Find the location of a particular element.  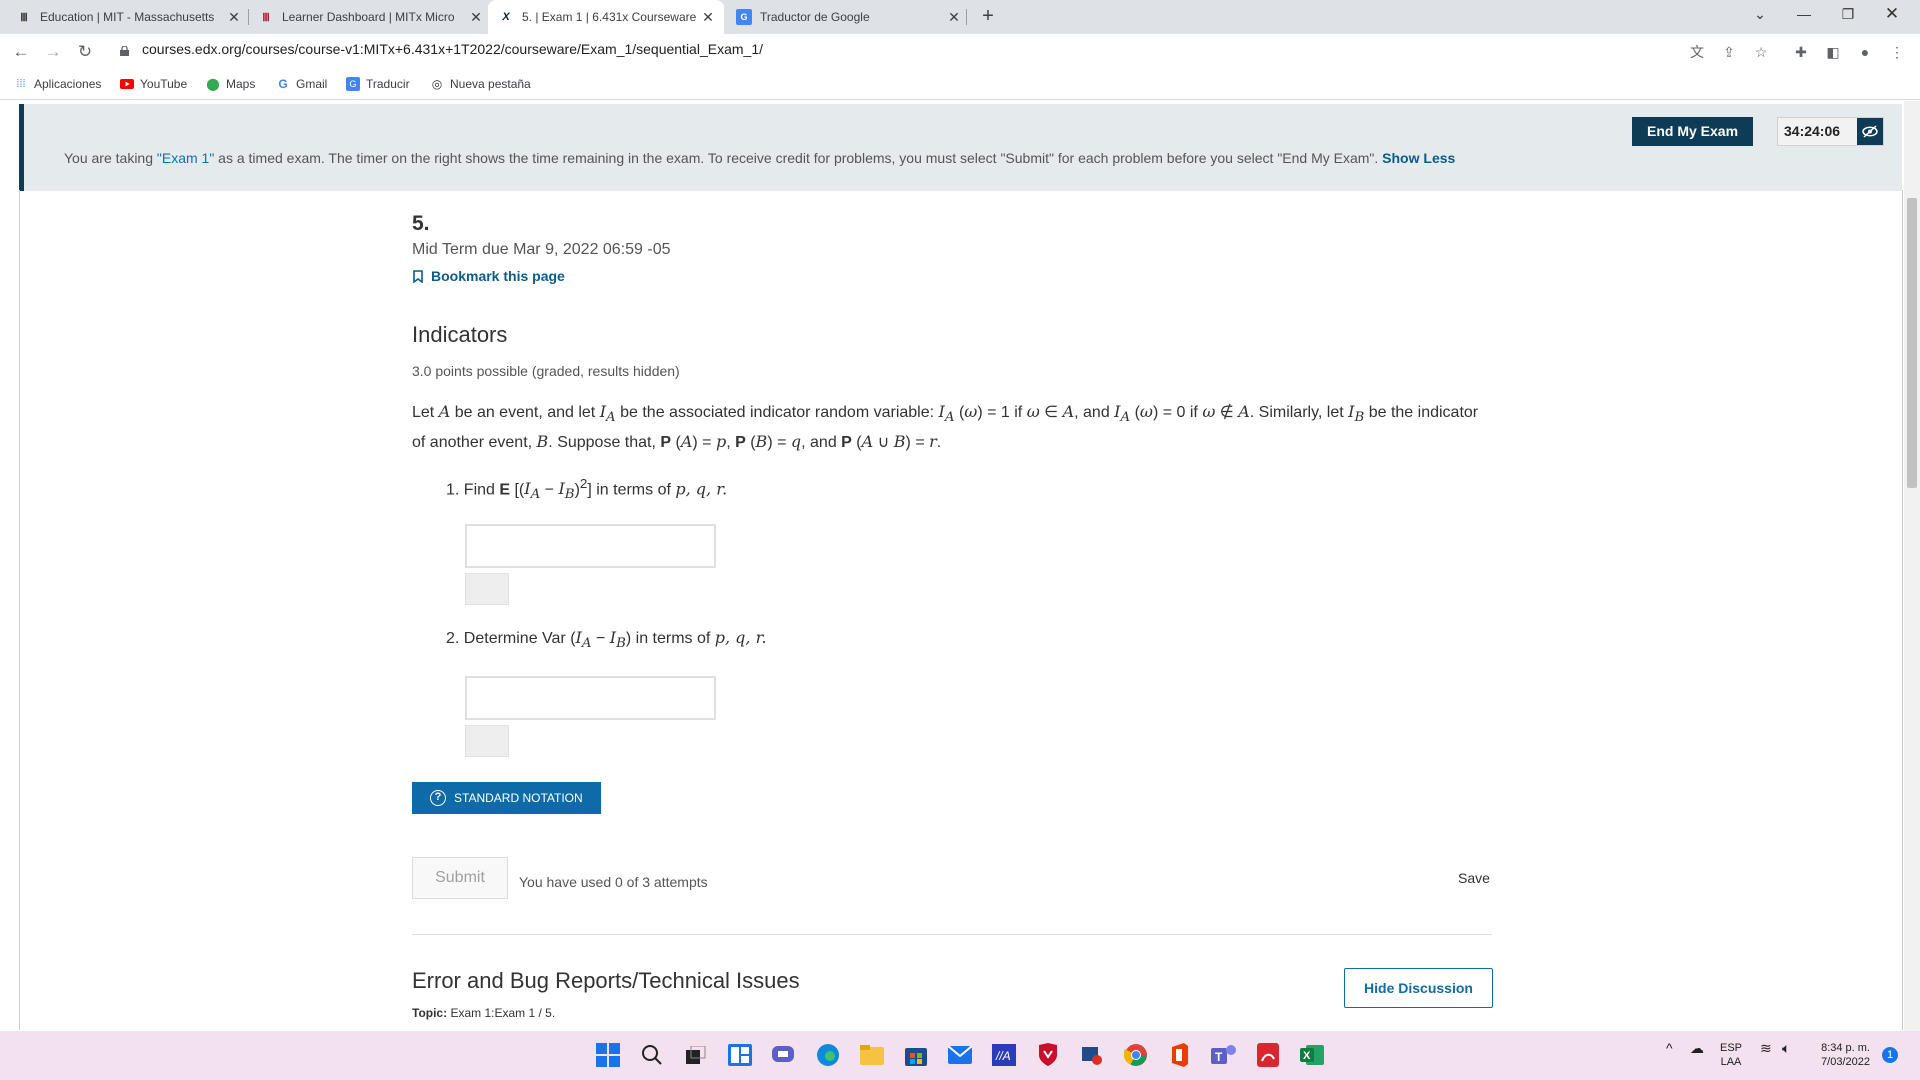

submit-button: Submit is located at coordinates (460, 878).